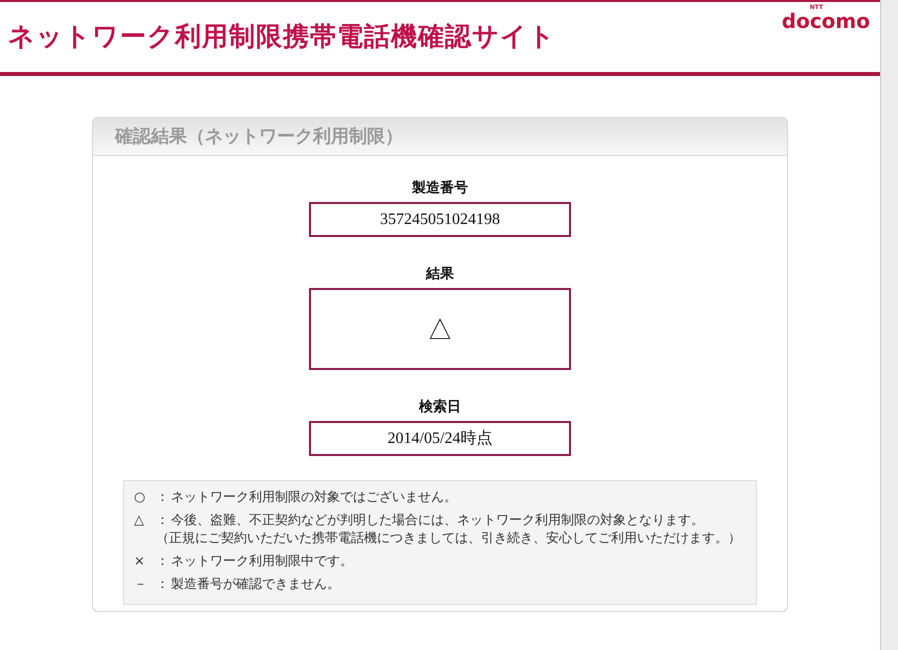  I want to click on field-label: 検索日, so click(440, 407).